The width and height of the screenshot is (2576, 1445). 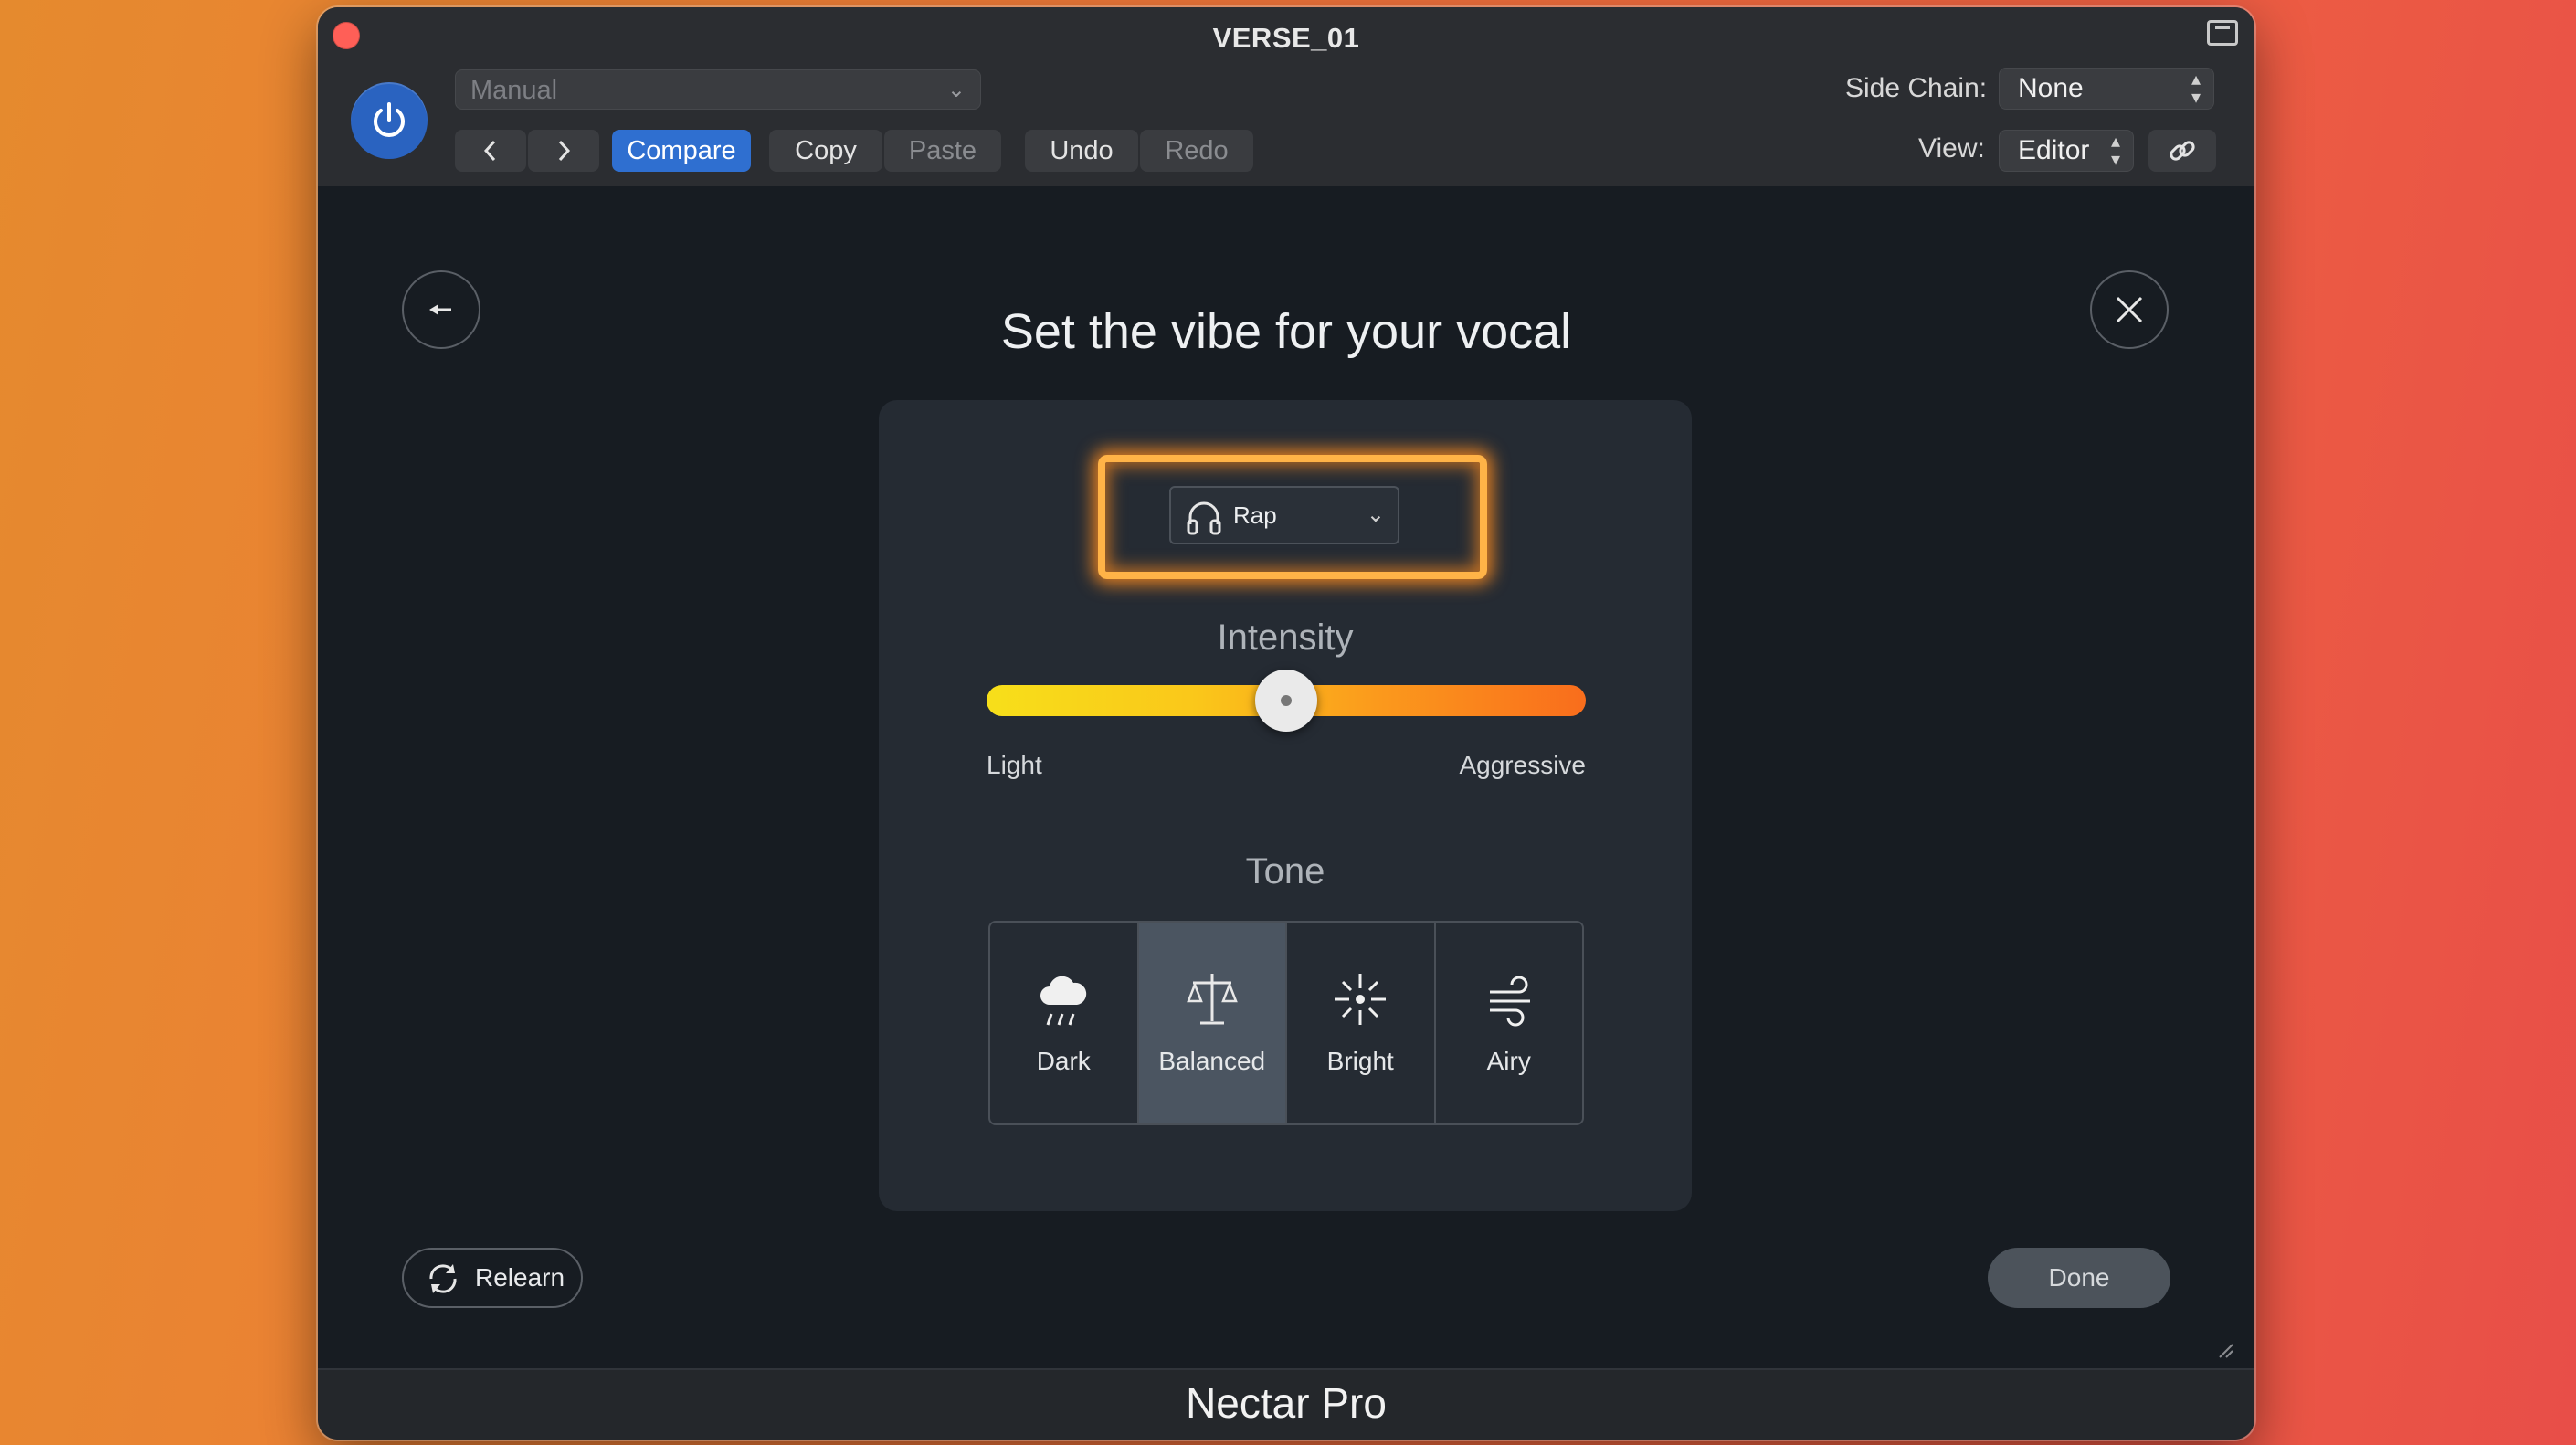 I want to click on tone-label: Bright, so click(x=1360, y=1061).